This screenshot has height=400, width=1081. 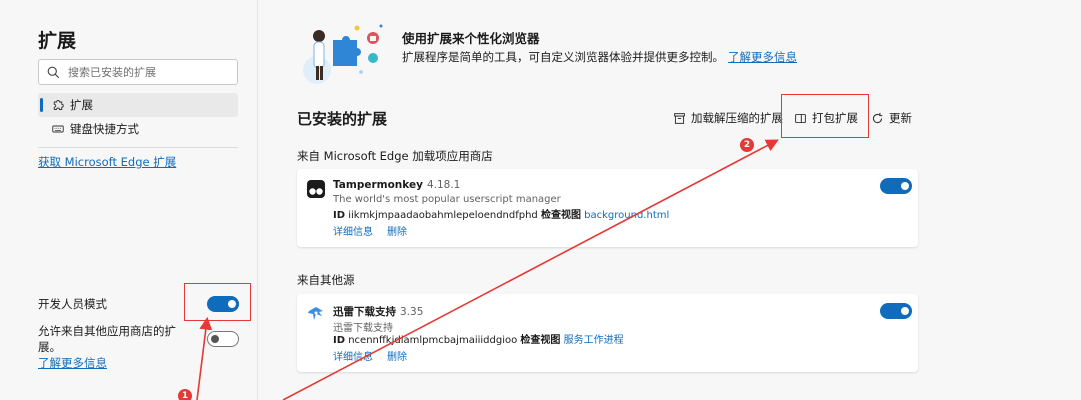 What do you see at coordinates (900, 118) in the screenshot?
I see `update-label: 更新` at bounding box center [900, 118].